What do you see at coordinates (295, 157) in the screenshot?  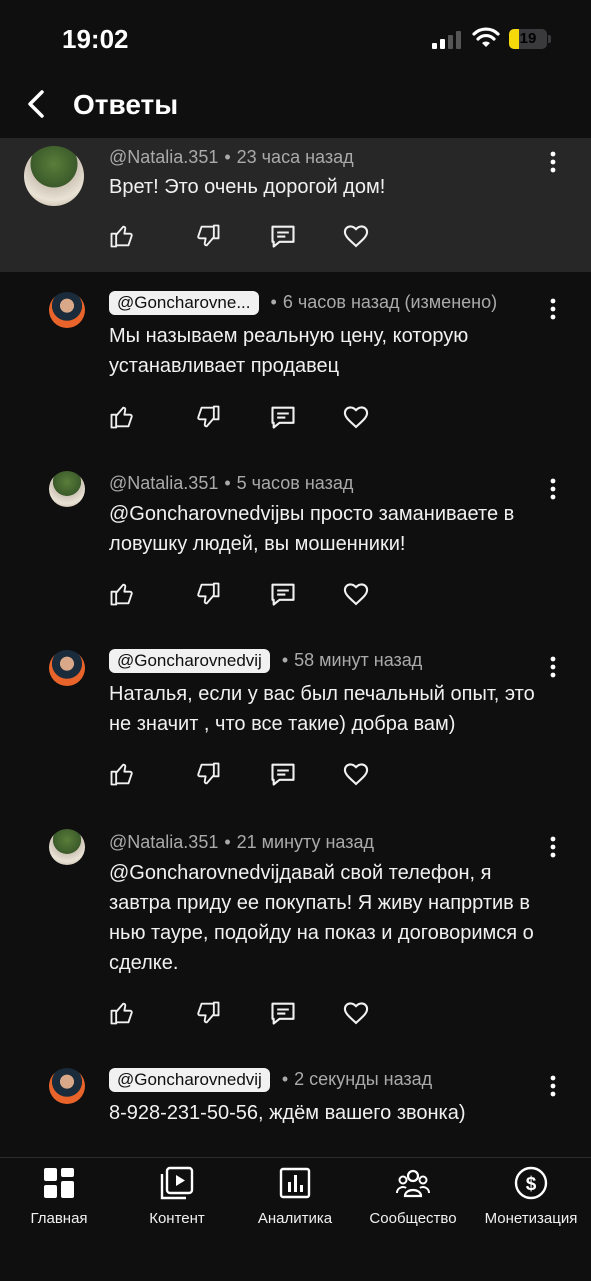 I see `comment-time: 23 часа назад` at bounding box center [295, 157].